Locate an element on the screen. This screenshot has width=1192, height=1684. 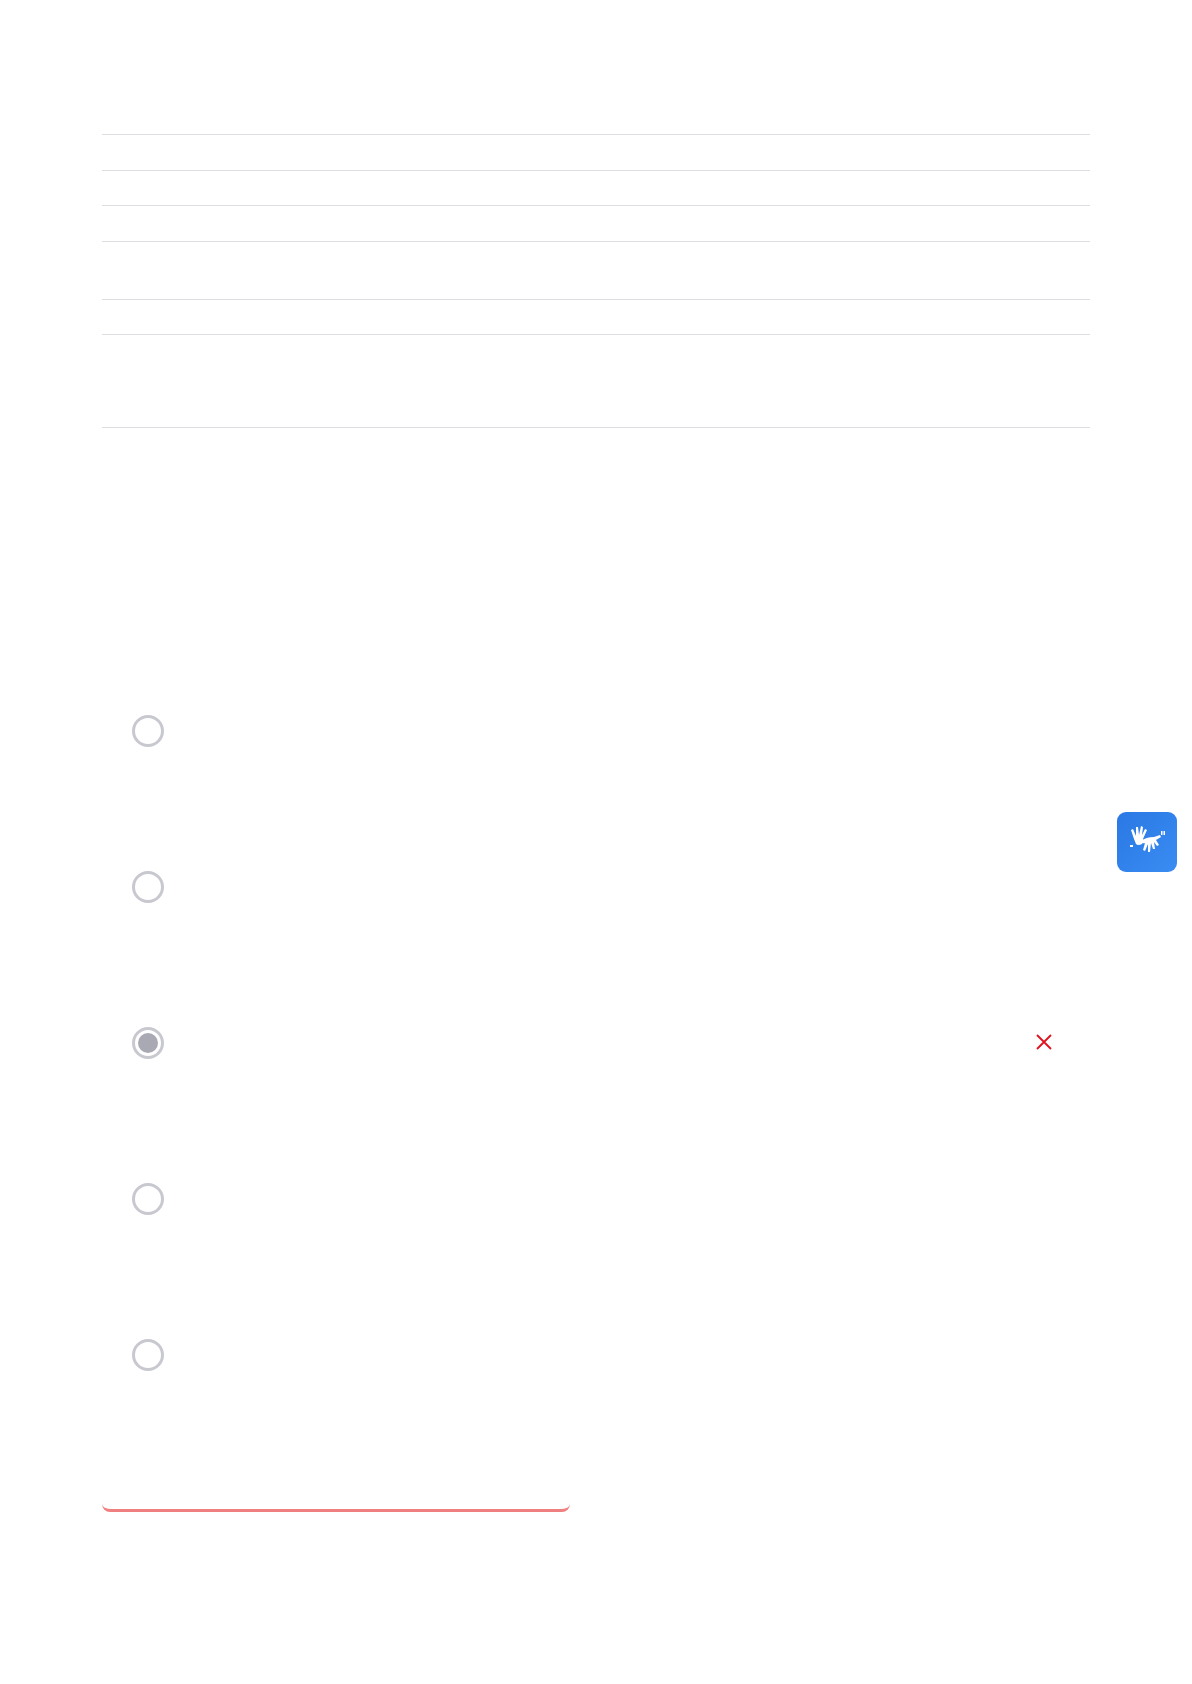
sign-language-button is located at coordinates (1147, 842).